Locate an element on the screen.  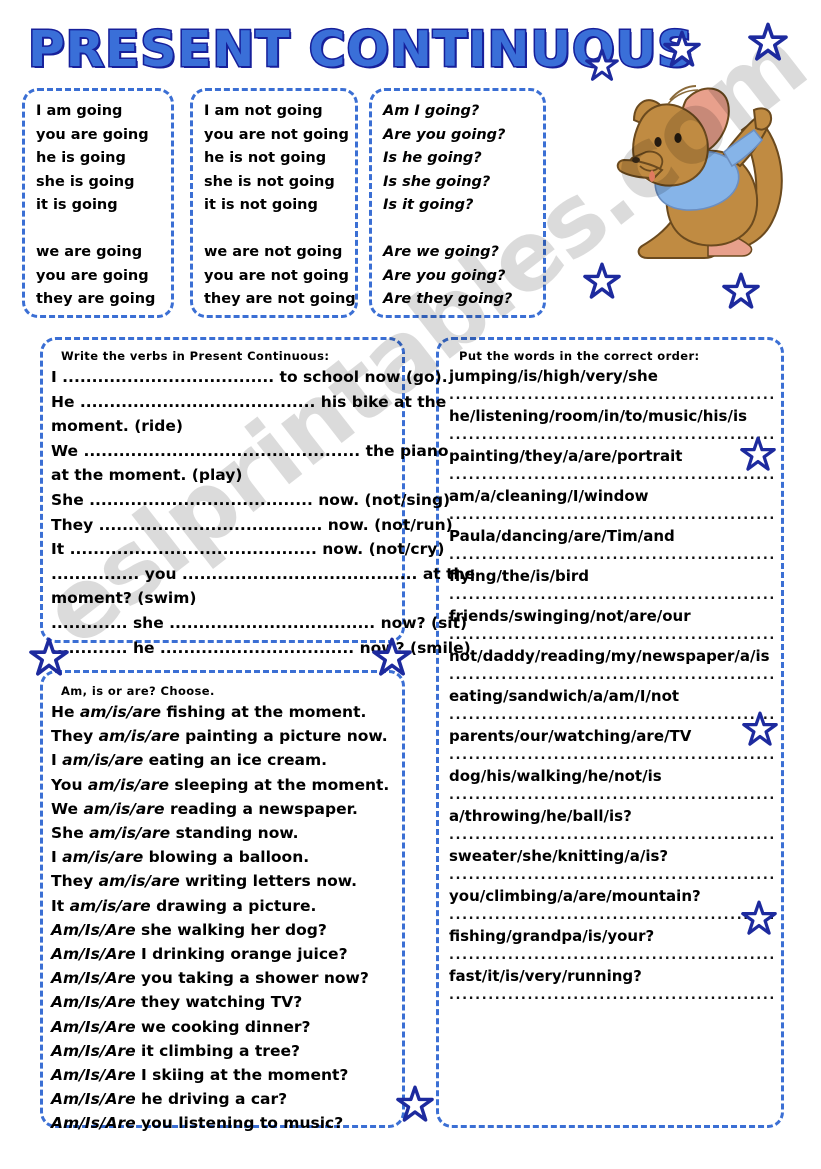
exercise2-line: I am/is/are eating an ice cream. is located at coordinates (223, 760).